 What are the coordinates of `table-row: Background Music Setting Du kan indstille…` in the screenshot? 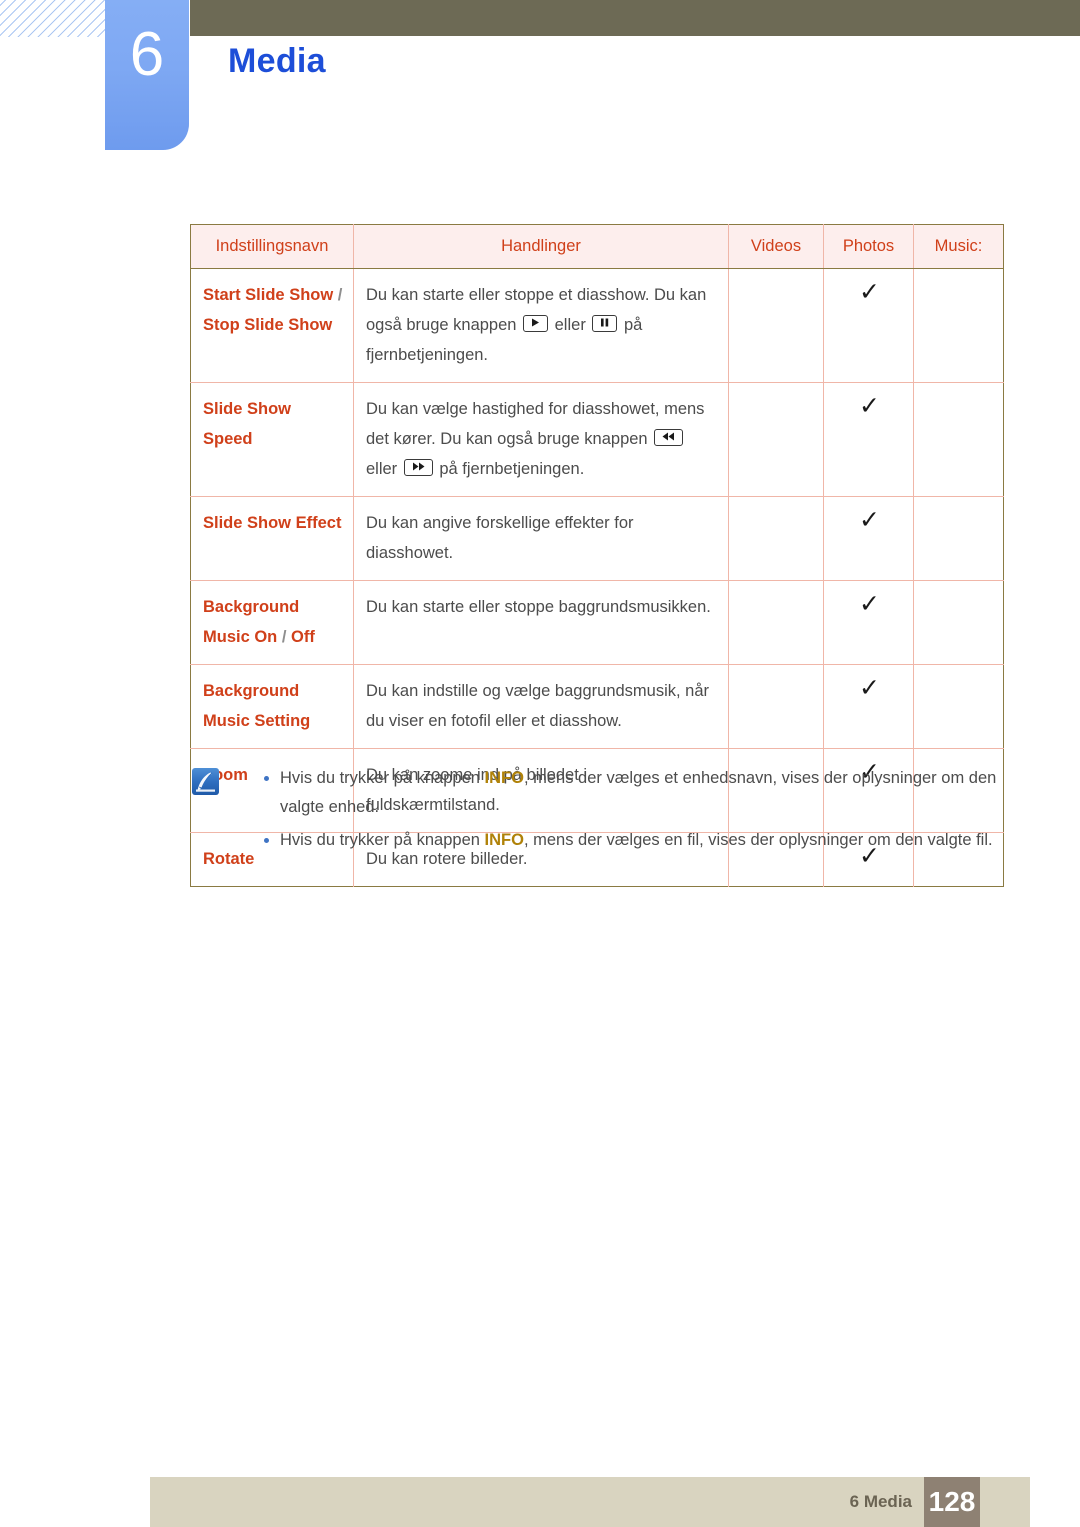 It's located at (597, 706).